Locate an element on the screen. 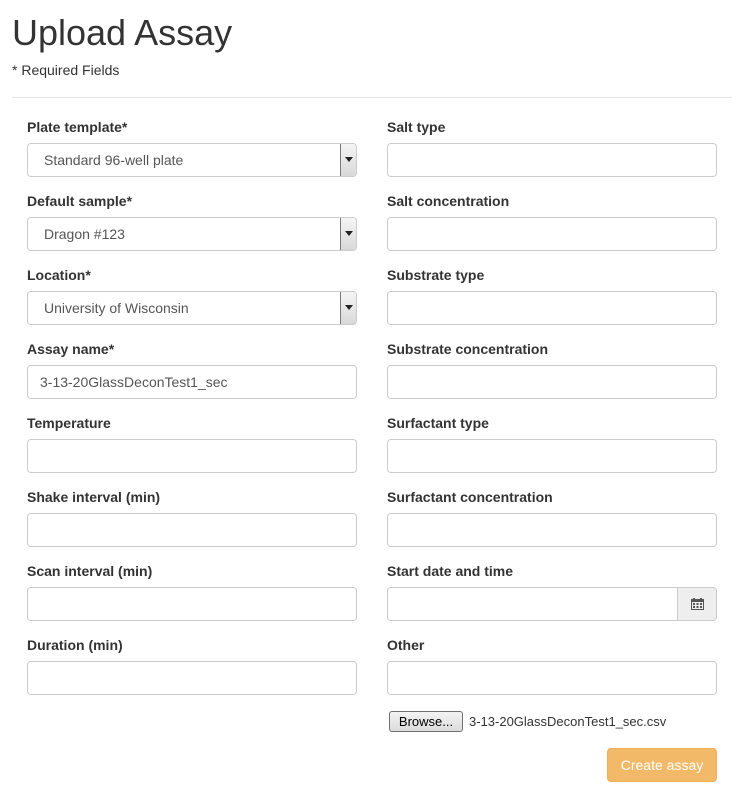 The height and width of the screenshot is (793, 745). salt-type-label: Salt type is located at coordinates (416, 127).